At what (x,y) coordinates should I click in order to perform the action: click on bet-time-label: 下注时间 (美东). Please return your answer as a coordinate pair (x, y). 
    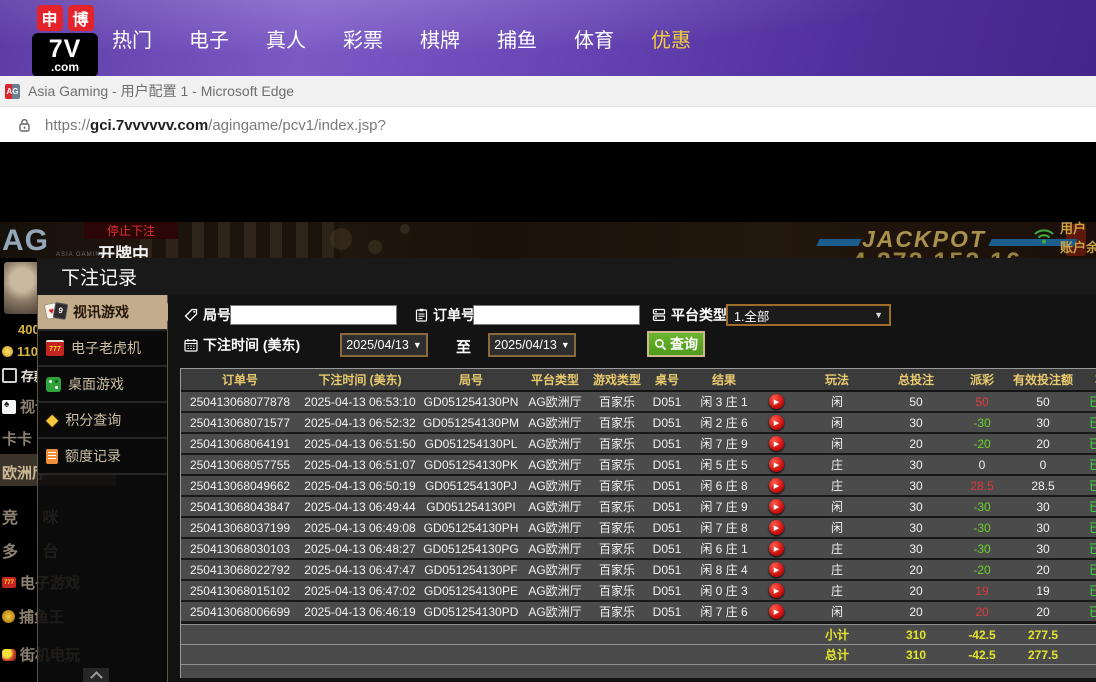
    Looking at the image, I should click on (242, 345).